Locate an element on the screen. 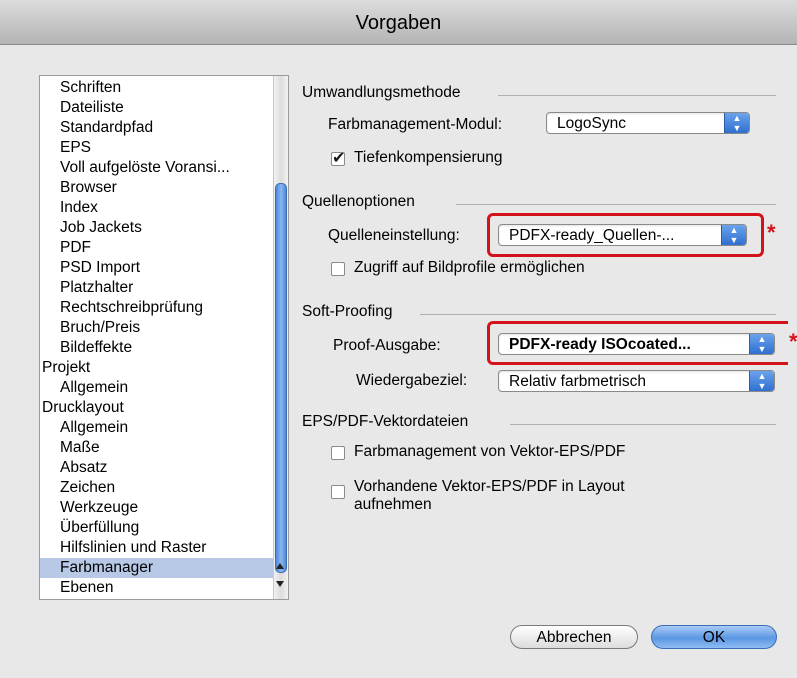 The height and width of the screenshot is (678, 797). bildprofile-checkbox is located at coordinates (338, 269).